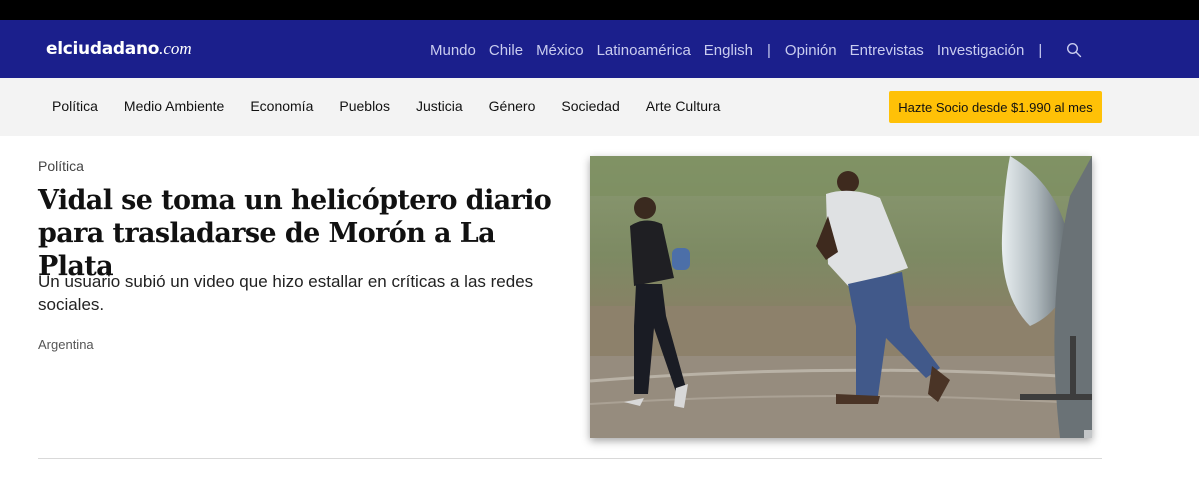 The image size is (1199, 480). I want to click on nav-link-latinoamerica: Latinoamérica, so click(644, 50).